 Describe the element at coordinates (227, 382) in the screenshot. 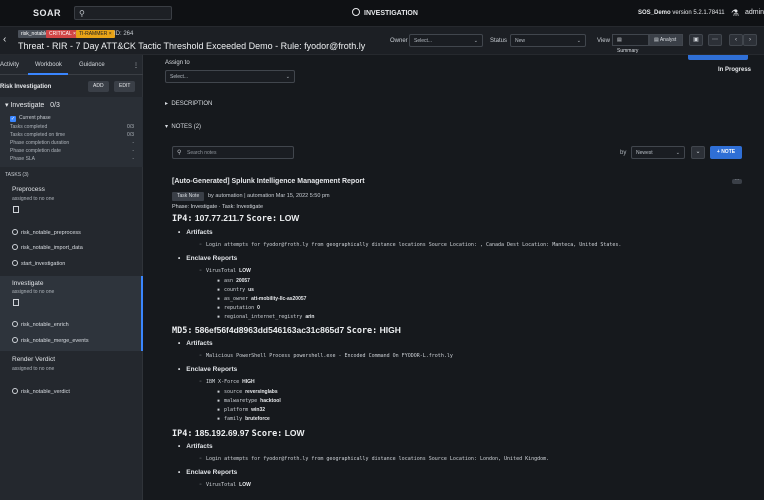

I see `enclave-source: IBM X-Force HIGH` at that location.